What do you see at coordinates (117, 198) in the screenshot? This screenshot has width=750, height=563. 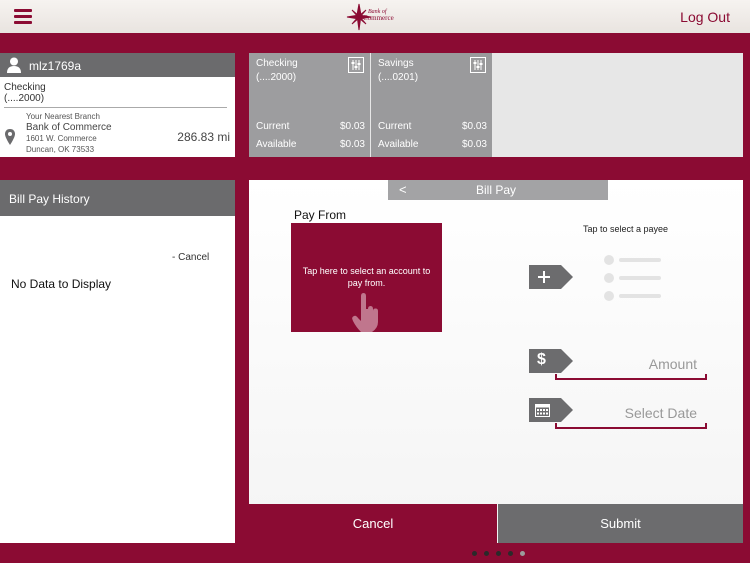 I see `history-title: Bill Pay History` at bounding box center [117, 198].